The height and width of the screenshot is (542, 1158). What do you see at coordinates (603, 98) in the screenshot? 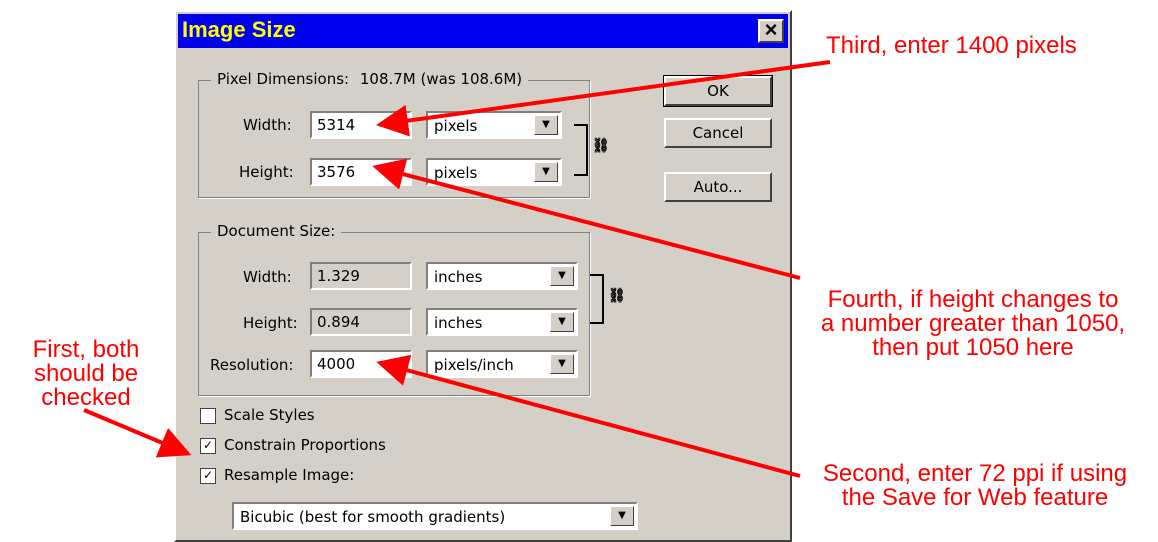
I see `arrow-third` at bounding box center [603, 98].